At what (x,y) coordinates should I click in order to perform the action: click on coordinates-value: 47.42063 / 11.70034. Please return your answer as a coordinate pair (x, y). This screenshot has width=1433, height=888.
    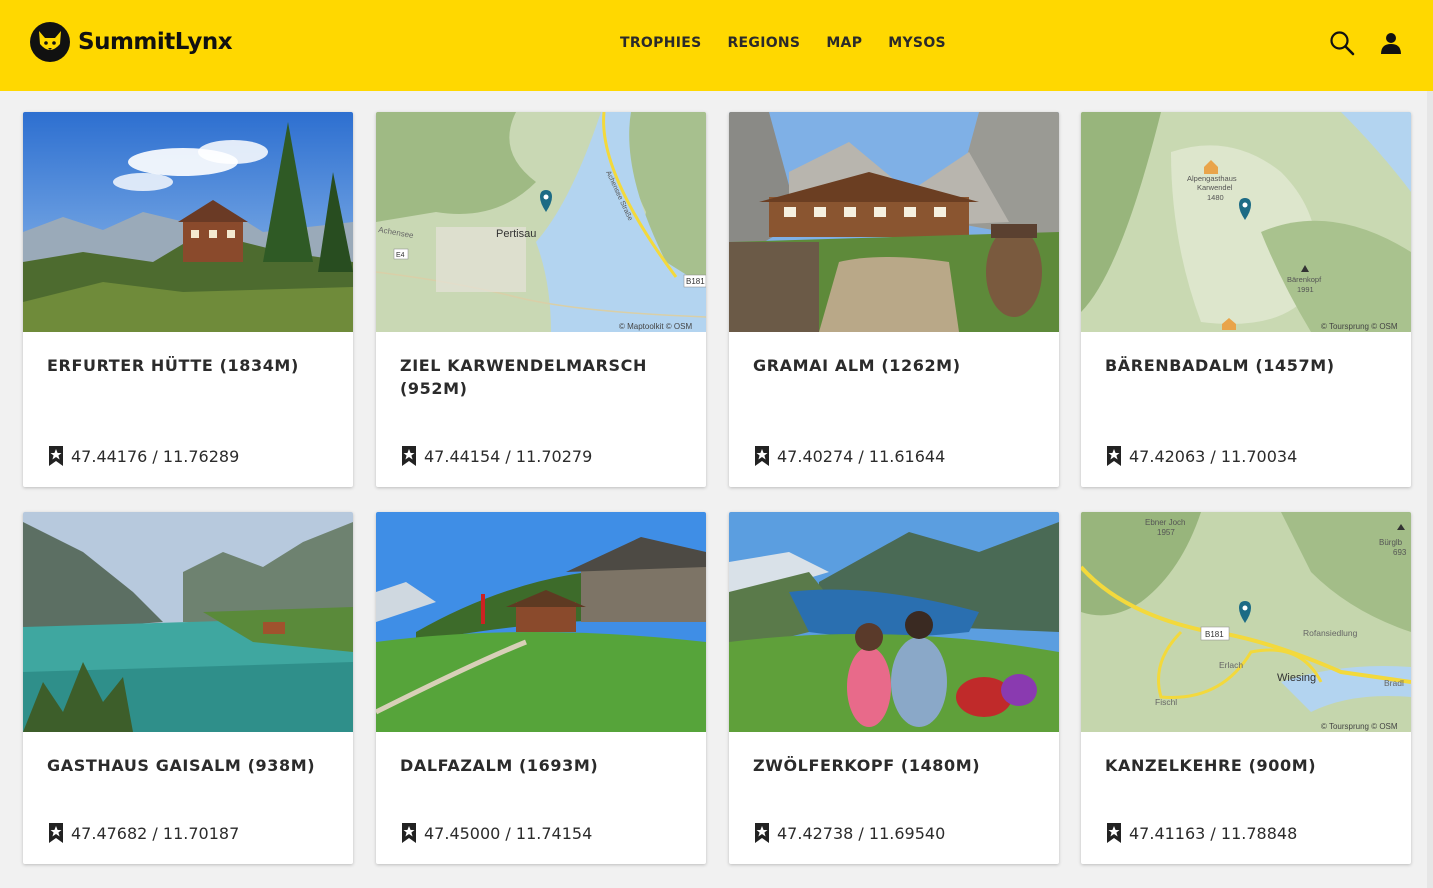
    Looking at the image, I should click on (1213, 456).